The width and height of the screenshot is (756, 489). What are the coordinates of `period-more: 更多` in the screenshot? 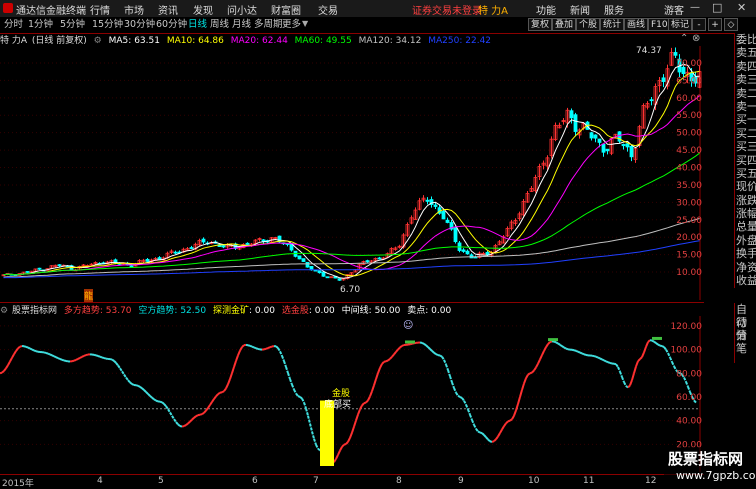 It's located at (291, 24).